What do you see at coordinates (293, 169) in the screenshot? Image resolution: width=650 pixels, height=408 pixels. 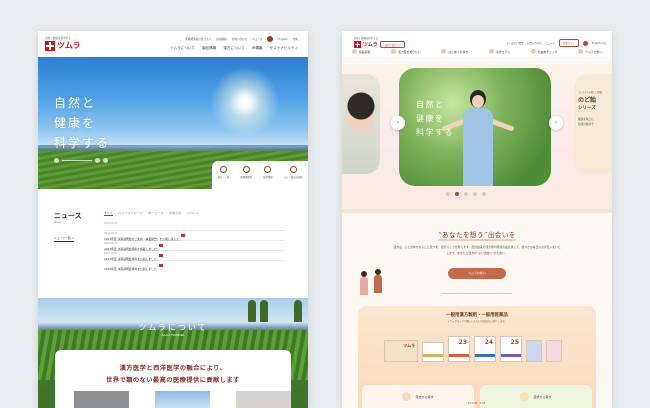 I see `building-icon` at bounding box center [293, 169].